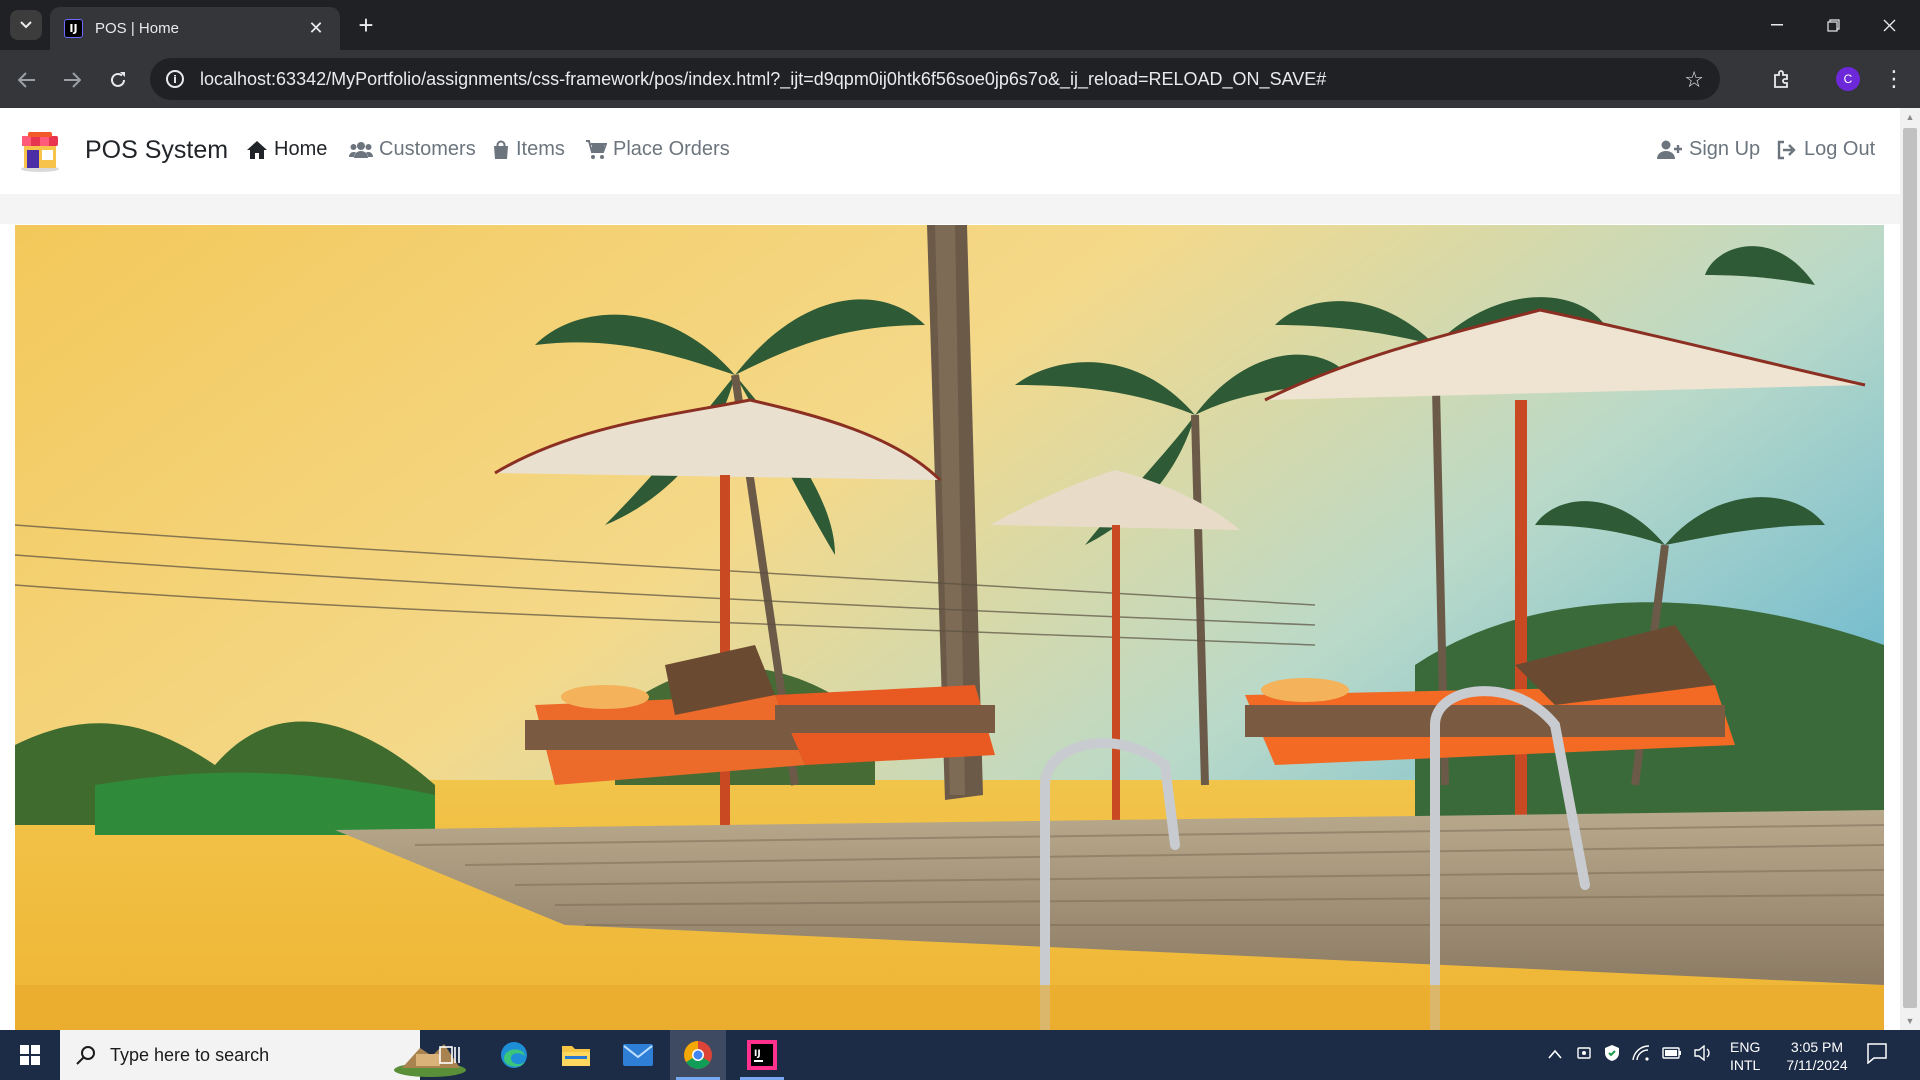 The width and height of the screenshot is (1920, 1080). I want to click on back-button, so click(27, 80).